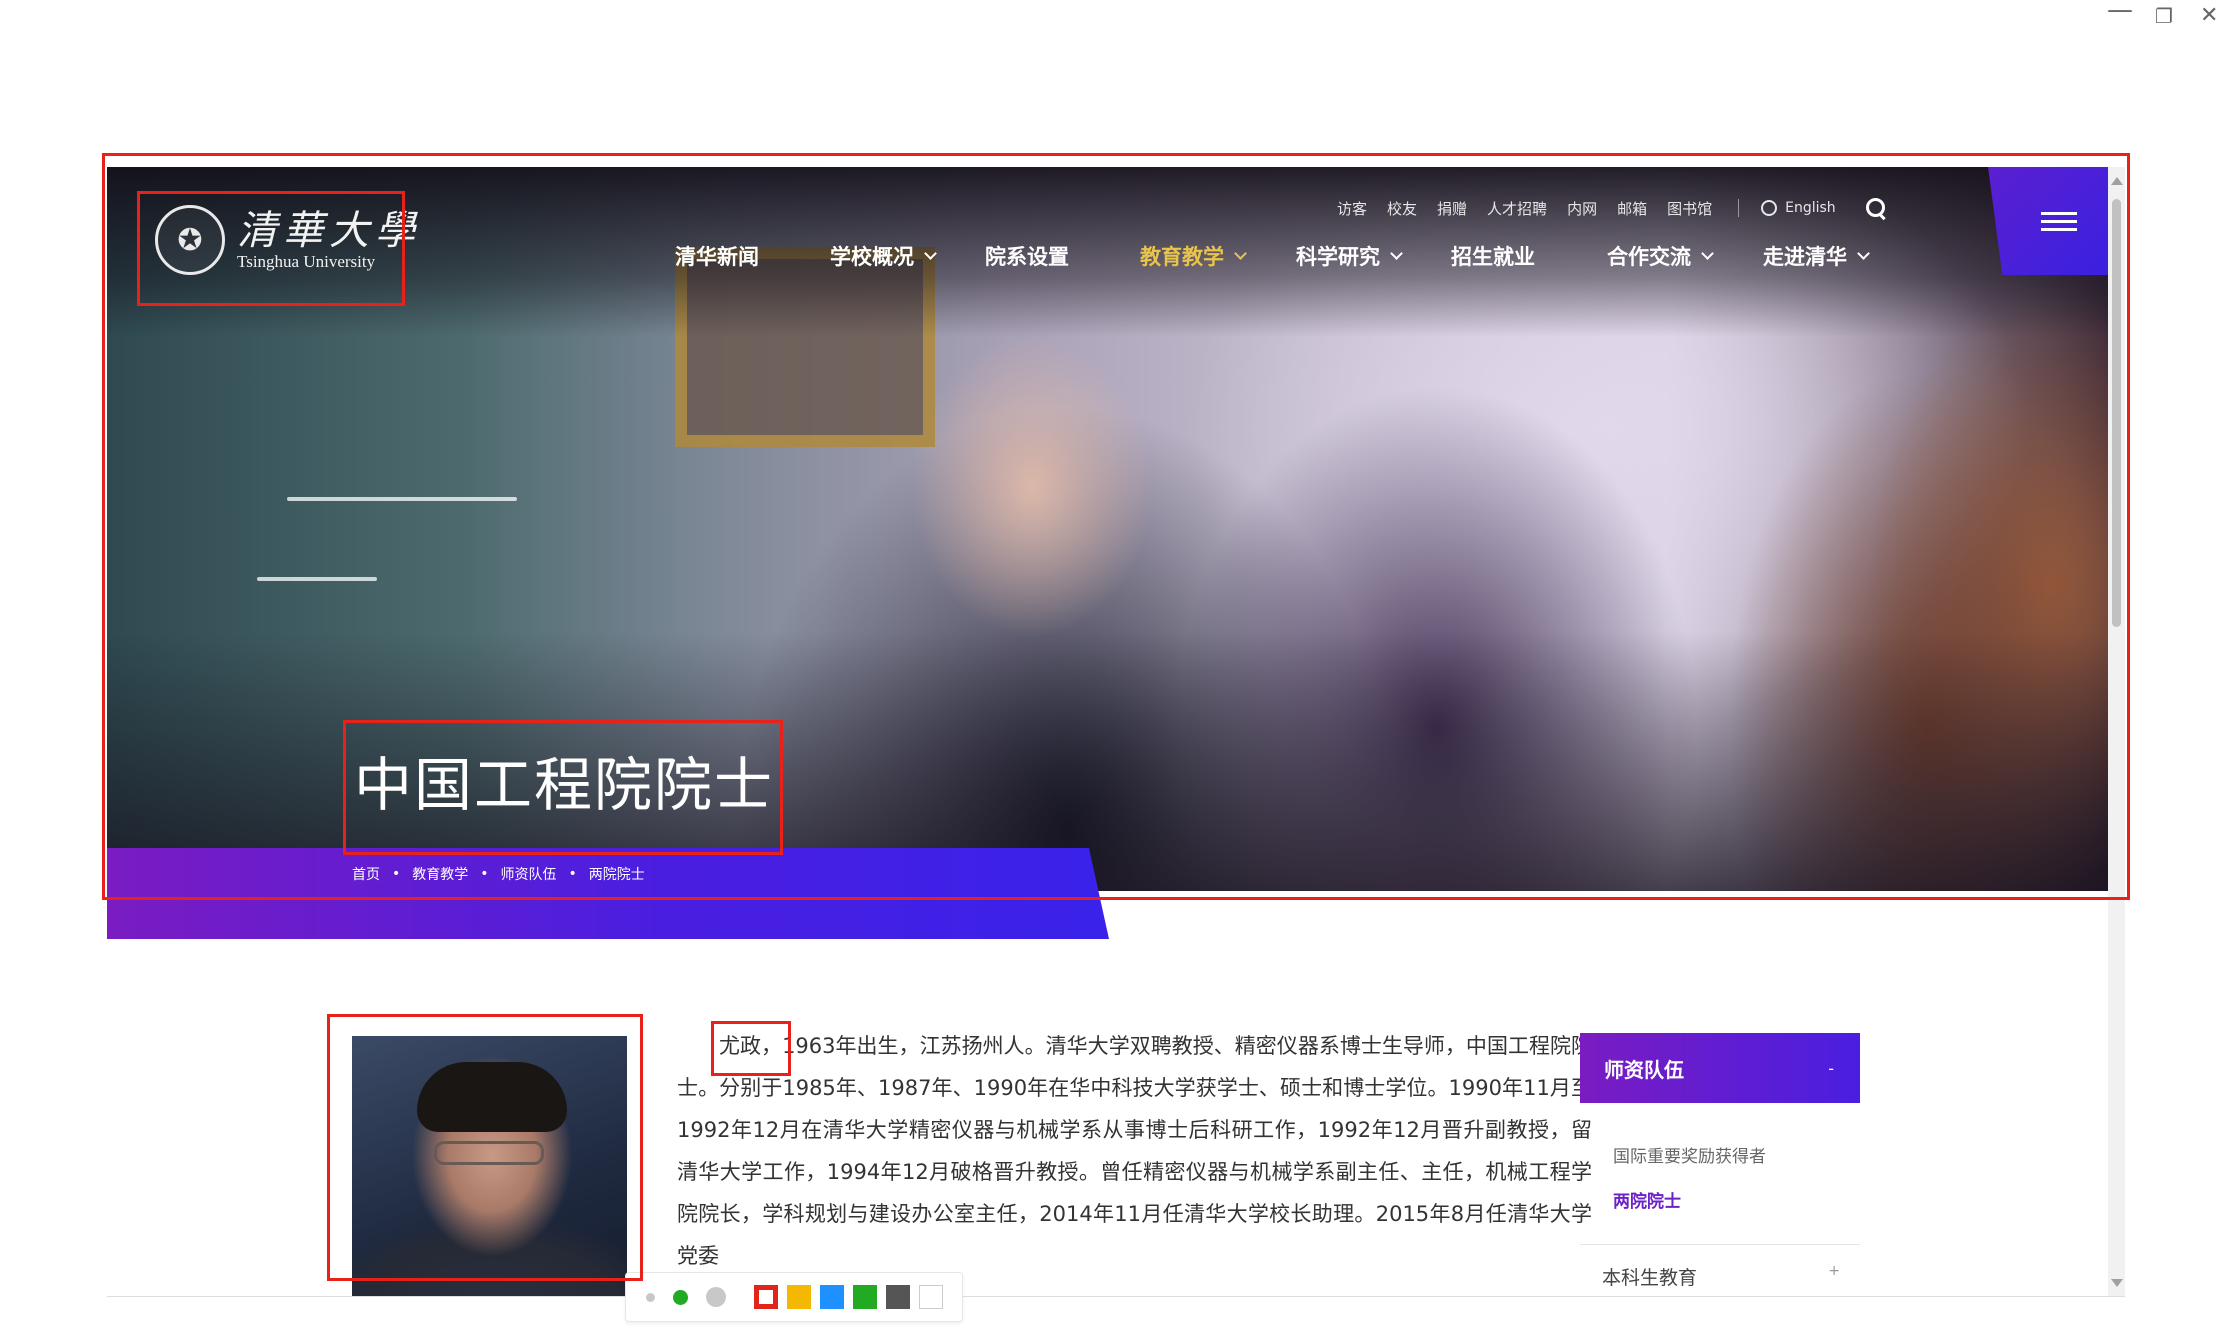  Describe the element at coordinates (564, 785) in the screenshot. I see `page-title: 中国工程院院士` at that location.